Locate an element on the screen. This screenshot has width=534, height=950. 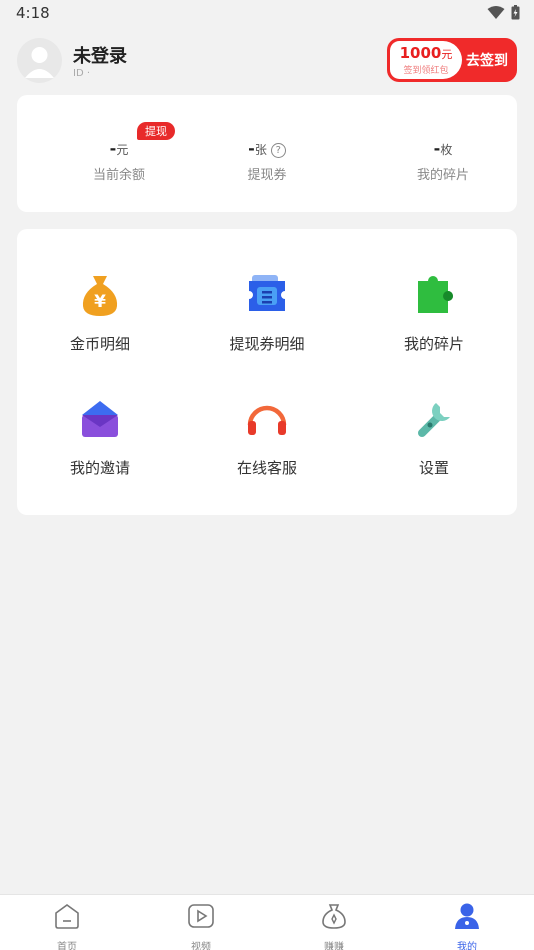
avatar is located at coordinates (39, 60).